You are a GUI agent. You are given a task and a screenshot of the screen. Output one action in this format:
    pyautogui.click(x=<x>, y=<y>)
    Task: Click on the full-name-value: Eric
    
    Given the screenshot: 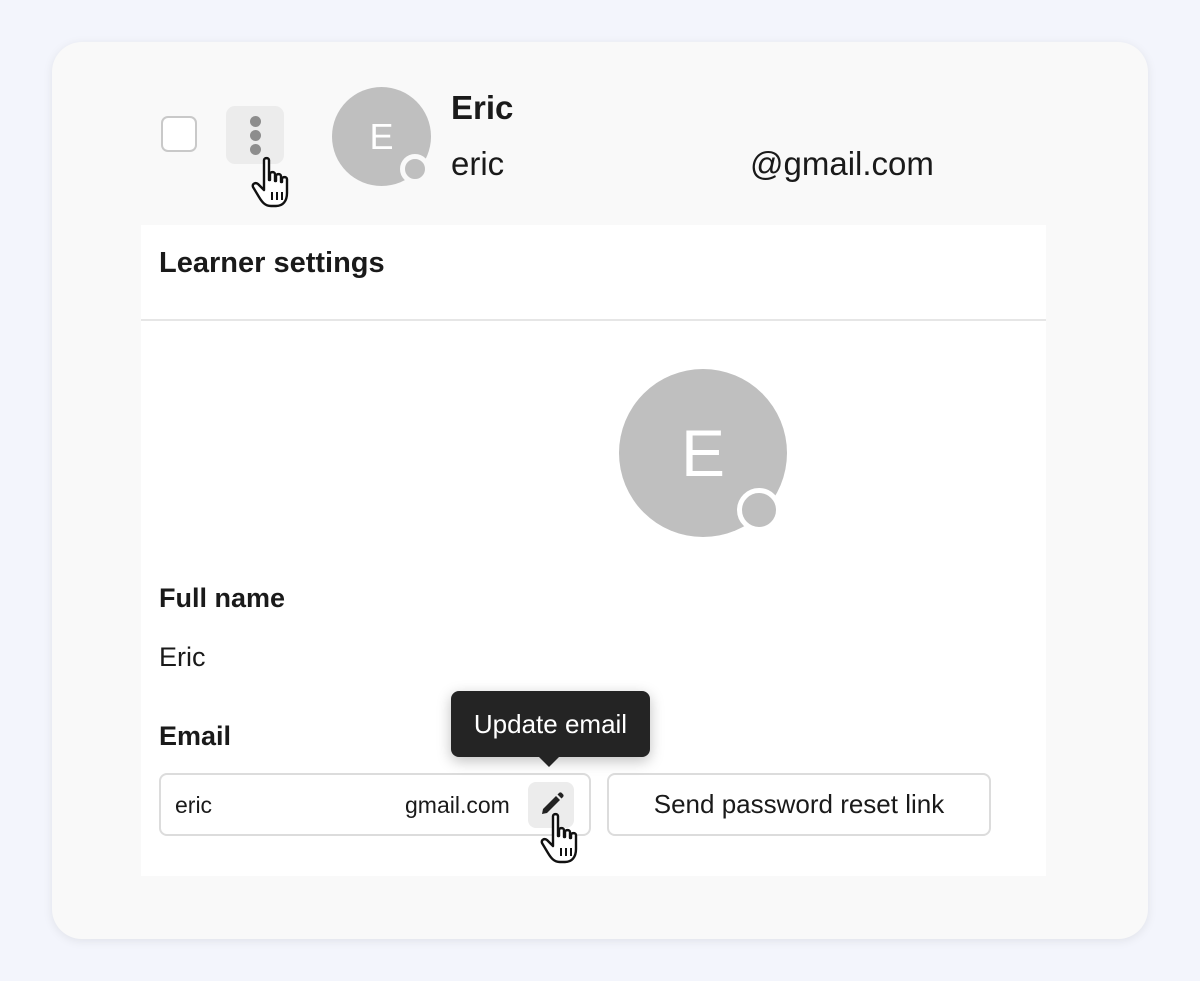 What is the action you would take?
    pyautogui.click(x=182, y=657)
    